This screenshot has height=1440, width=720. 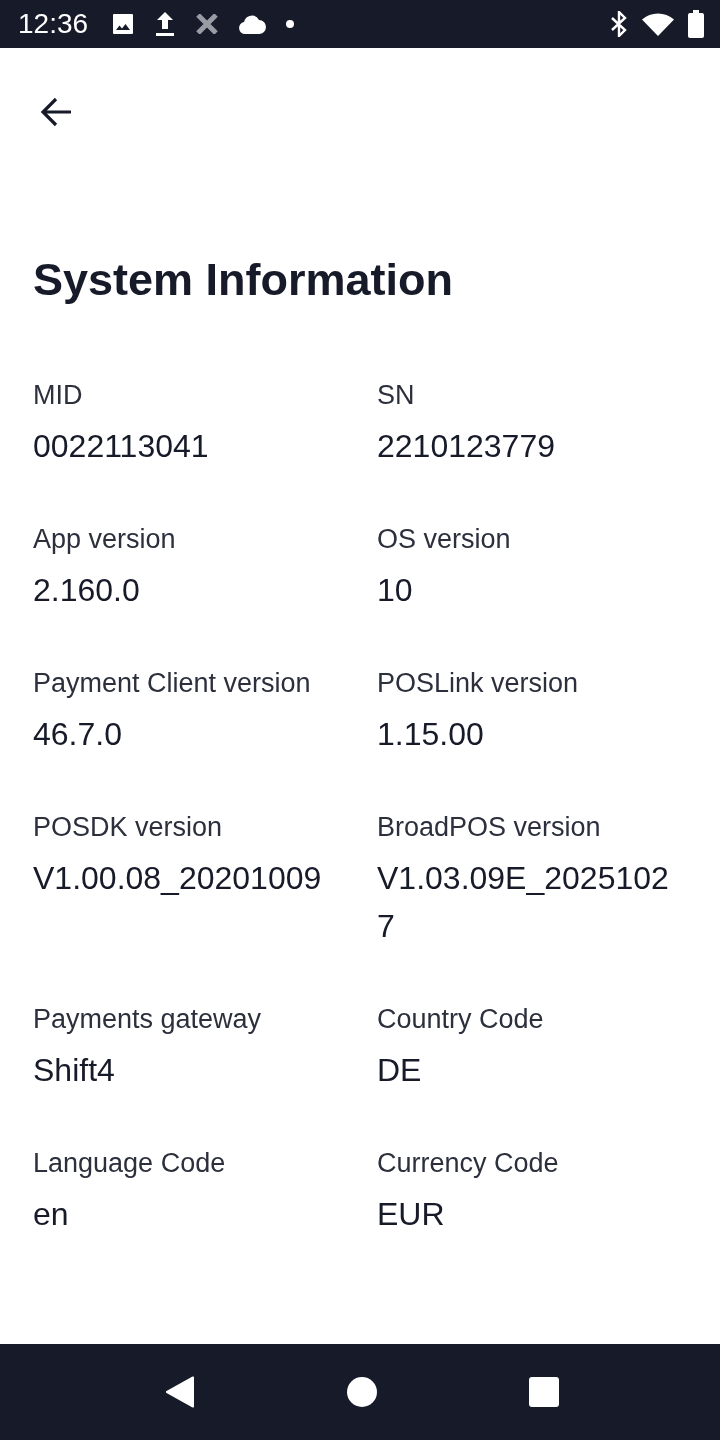 What do you see at coordinates (396, 395) in the screenshot?
I see `info-label: SN` at bounding box center [396, 395].